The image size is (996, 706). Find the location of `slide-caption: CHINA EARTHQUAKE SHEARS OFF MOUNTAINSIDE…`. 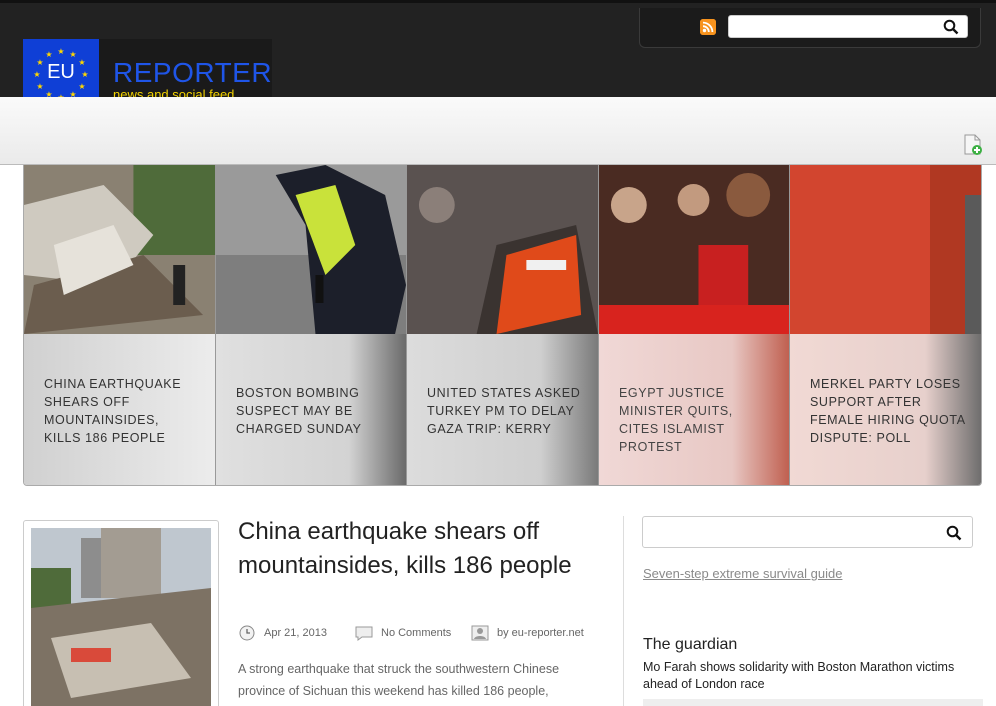

slide-caption: CHINA EARTHQUAKE SHEARS OFF MOUNTAINSIDE… is located at coordinates (121, 411).